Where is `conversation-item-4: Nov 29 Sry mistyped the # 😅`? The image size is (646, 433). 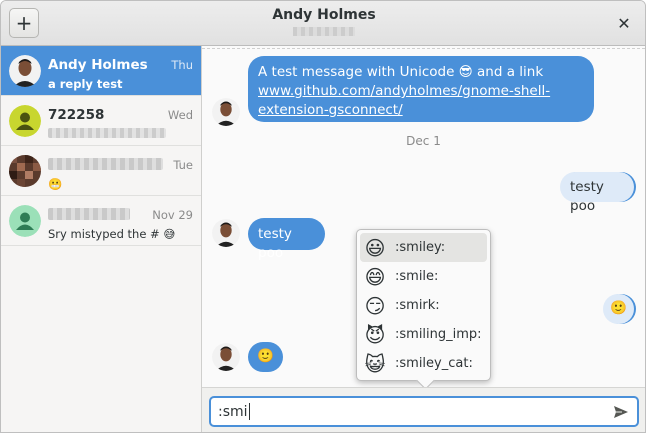
conversation-item-4: Nov 29 Sry mistyped the # 😅 is located at coordinates (101, 221).